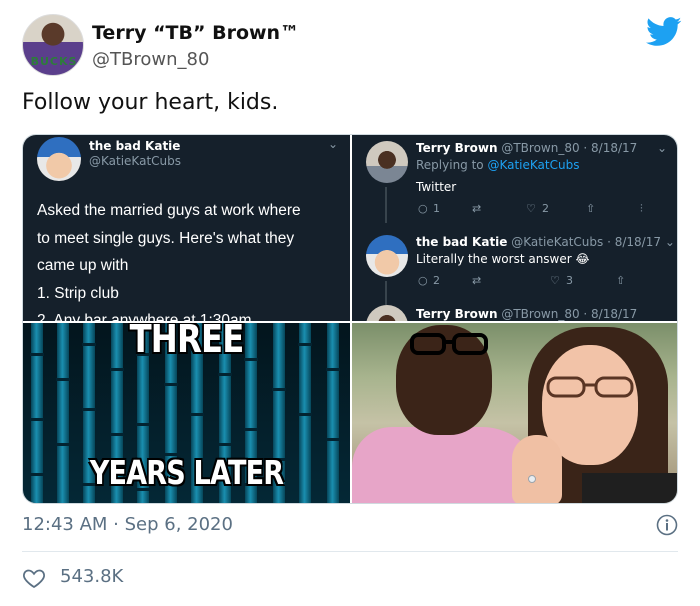 Image resolution: width=700 pixels, height=606 pixels. What do you see at coordinates (590, 387) in the screenshot?
I see `woman-glasses` at bounding box center [590, 387].